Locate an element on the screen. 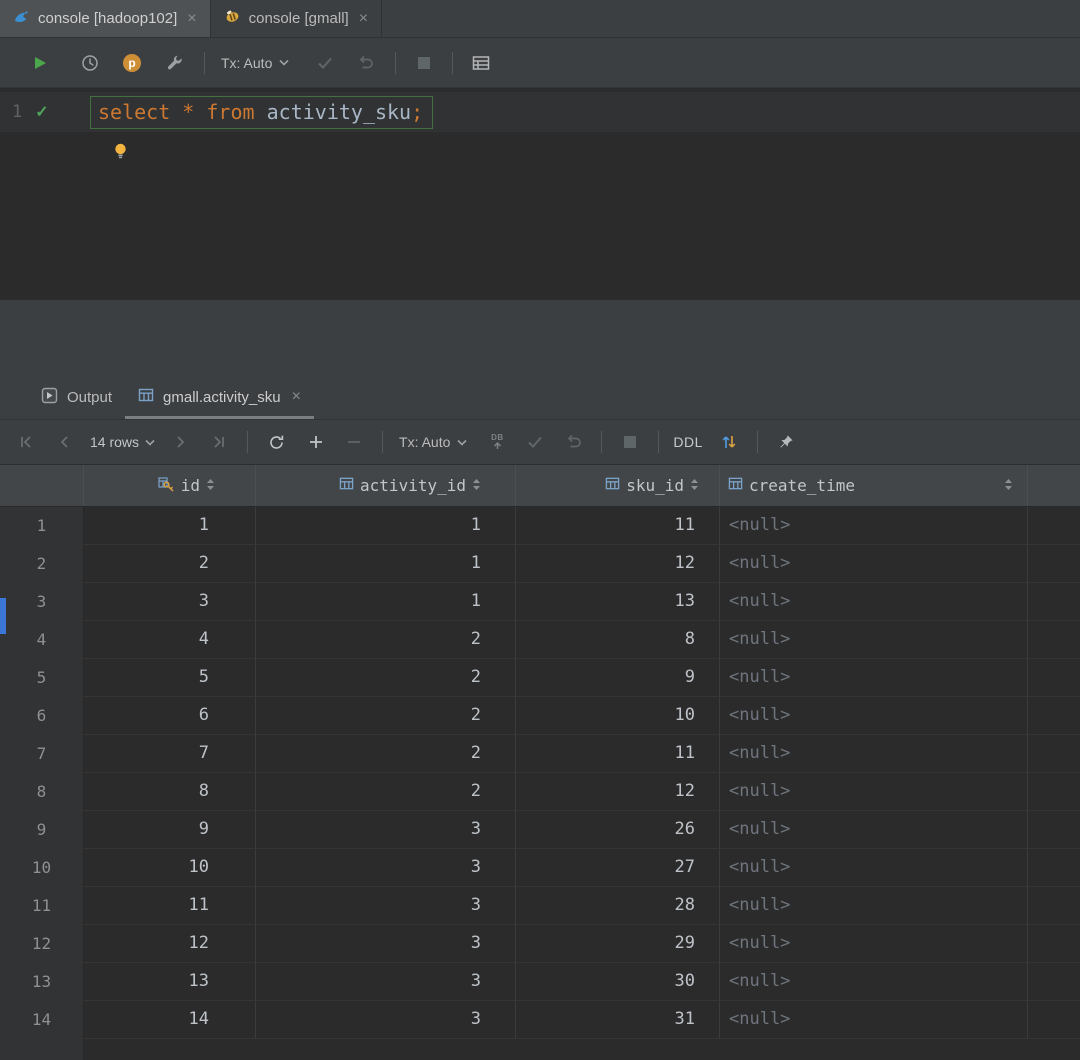 This screenshot has width=1080, height=1060. next-page-button is located at coordinates (181, 442).